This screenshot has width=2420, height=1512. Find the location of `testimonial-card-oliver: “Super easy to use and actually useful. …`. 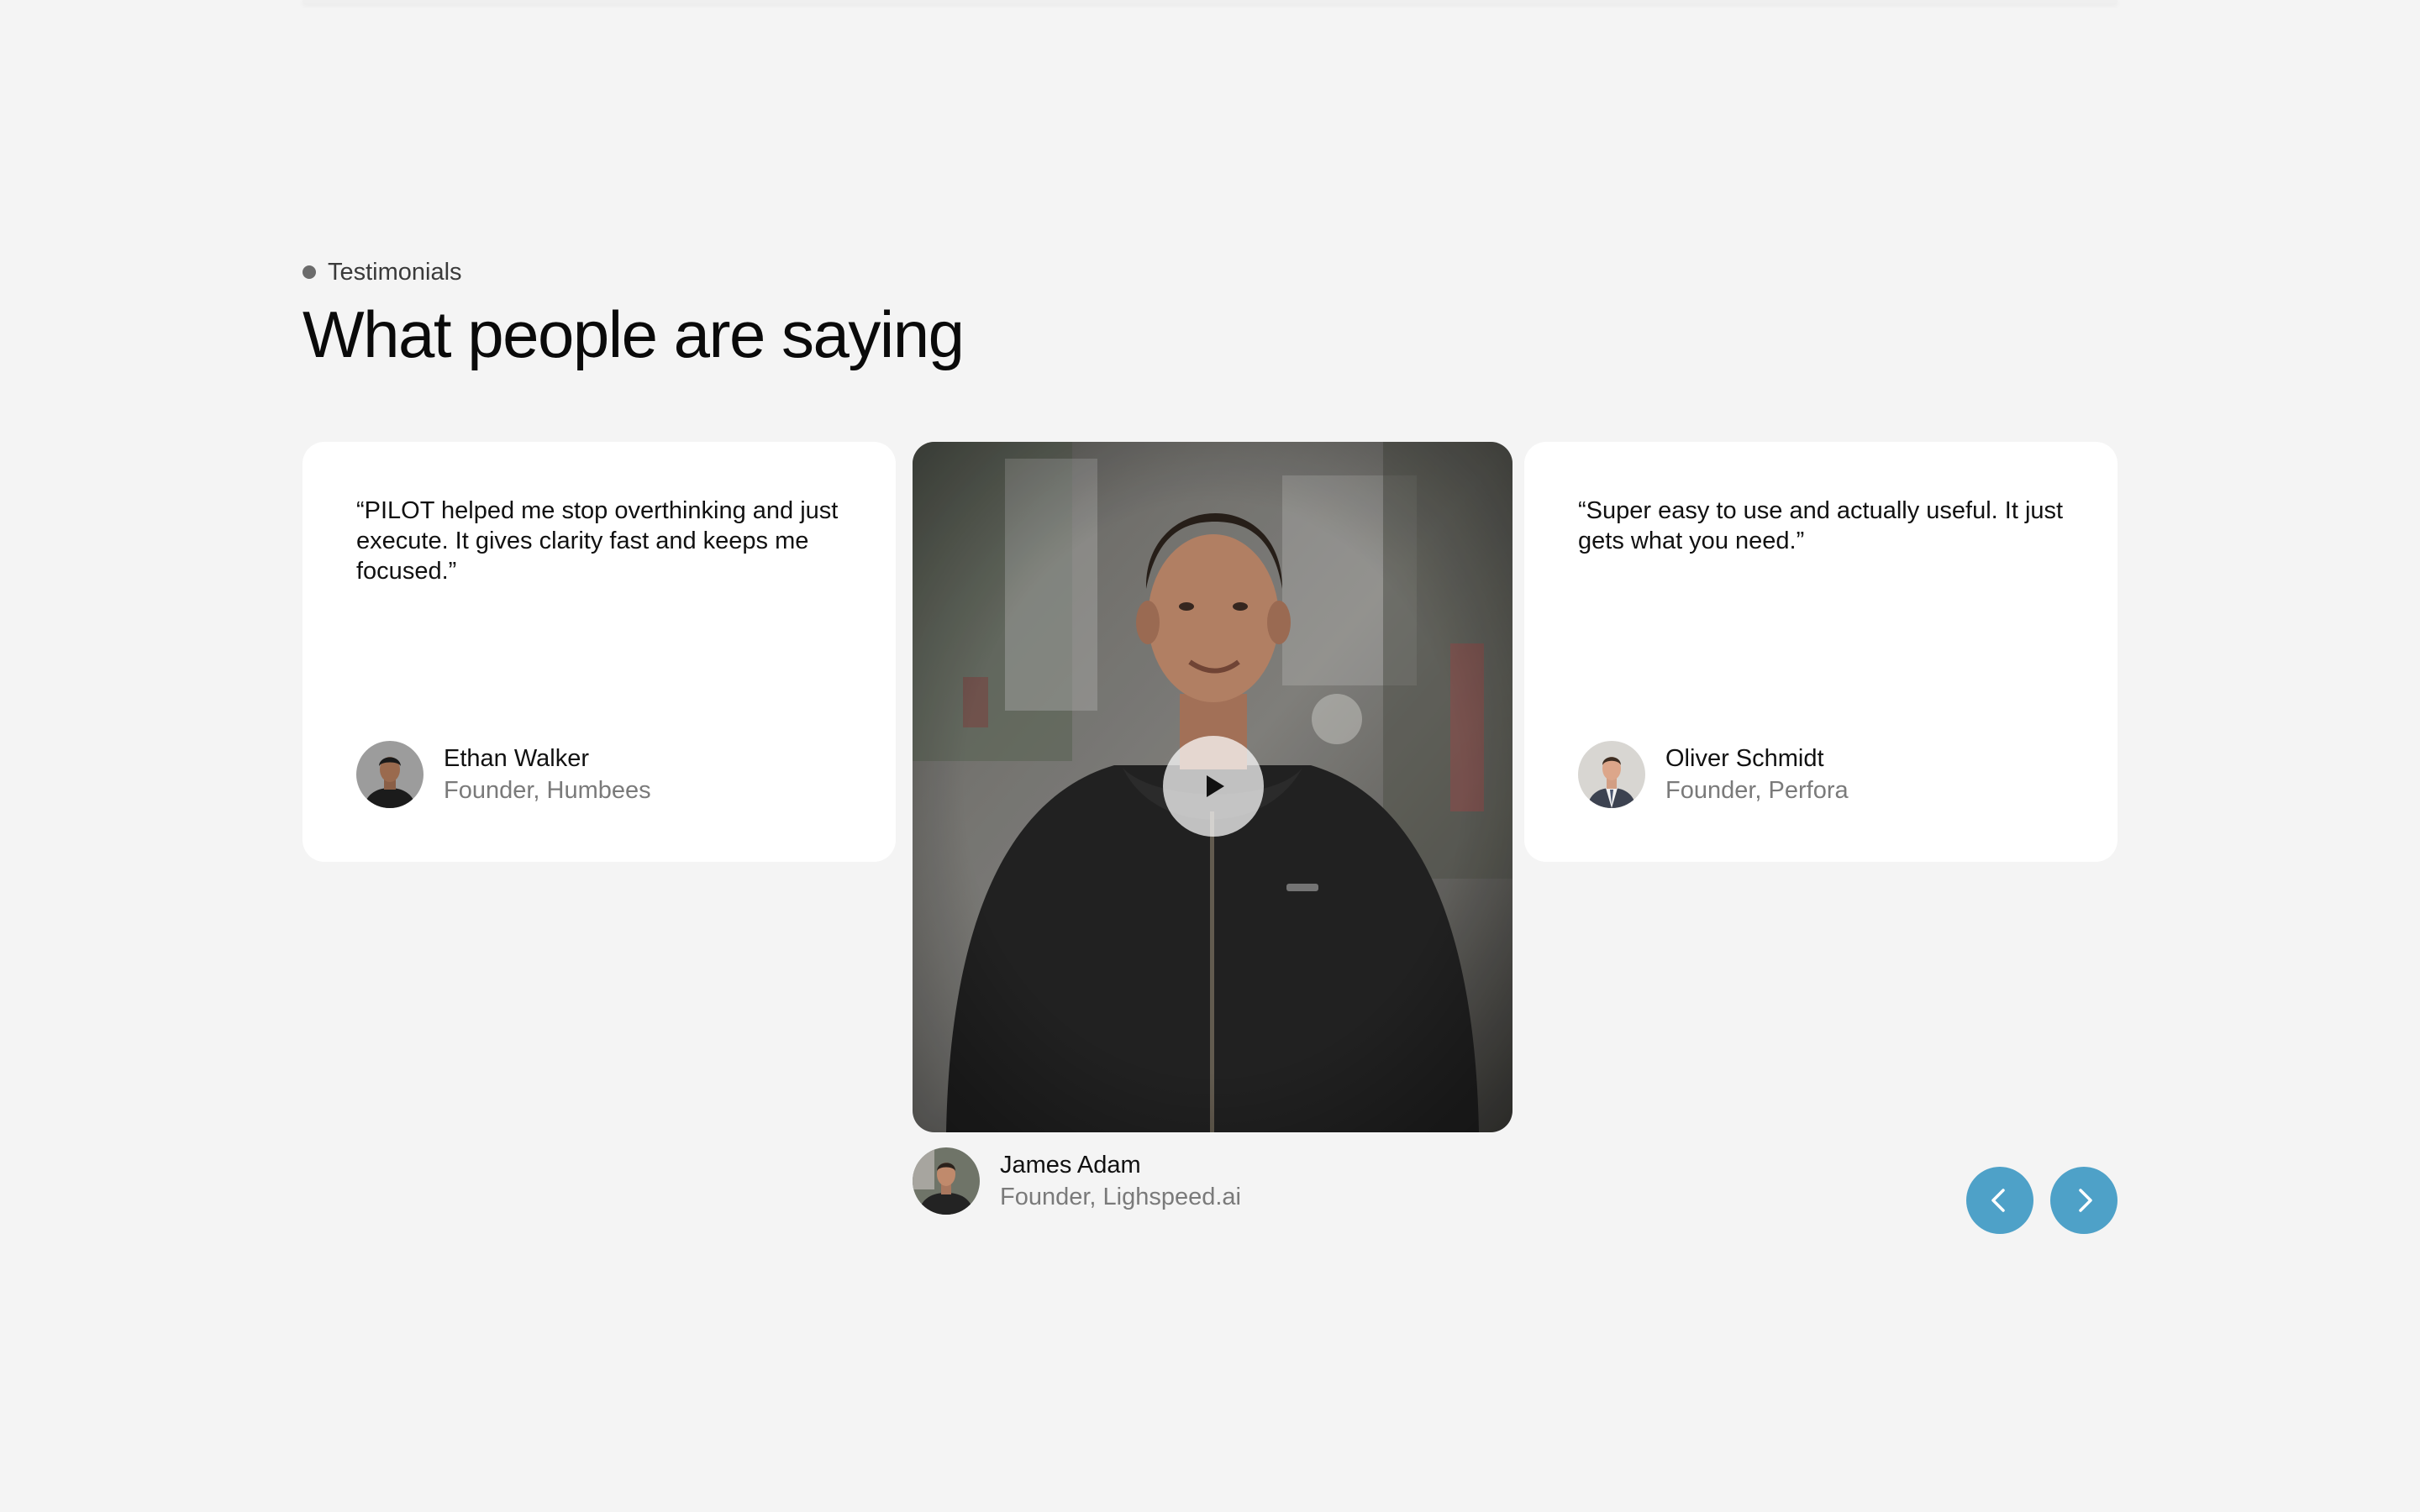

testimonial-card-oliver: “Super easy to use and actually useful. … is located at coordinates (1821, 652).